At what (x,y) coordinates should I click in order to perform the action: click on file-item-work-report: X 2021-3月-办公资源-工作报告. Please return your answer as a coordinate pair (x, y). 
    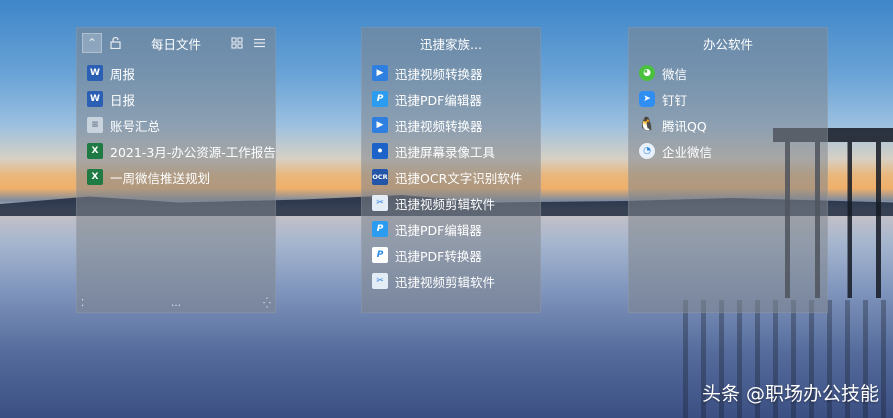
    Looking at the image, I should click on (176, 151).